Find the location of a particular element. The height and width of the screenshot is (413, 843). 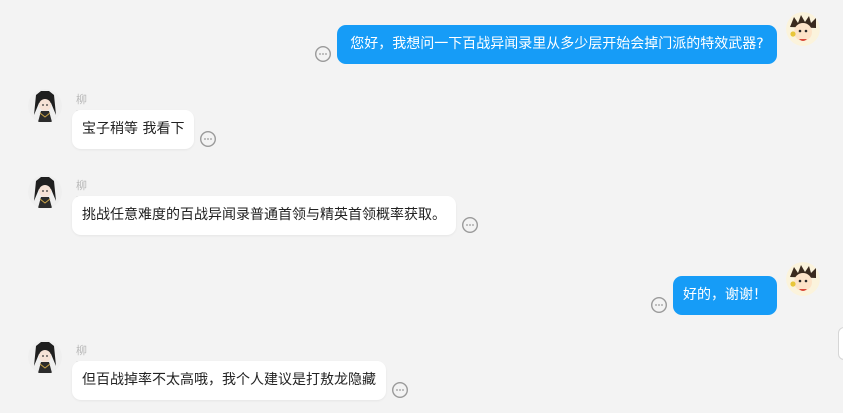

message-bubble: 但百战掉率不太高哦，我个人建议是打敖龙隐藏 is located at coordinates (229, 380).